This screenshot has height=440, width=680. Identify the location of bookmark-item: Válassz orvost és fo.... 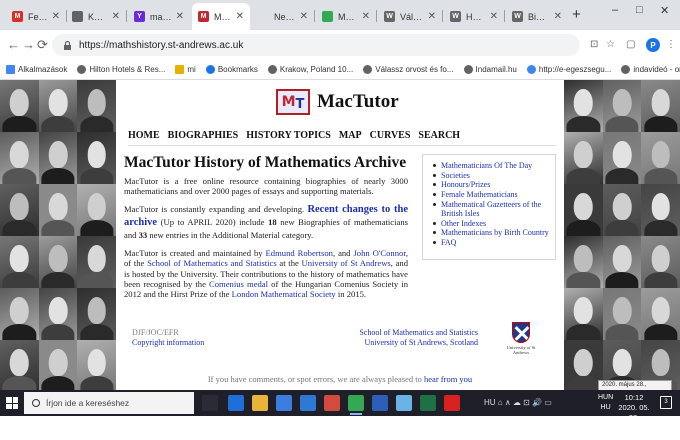
(408, 69).